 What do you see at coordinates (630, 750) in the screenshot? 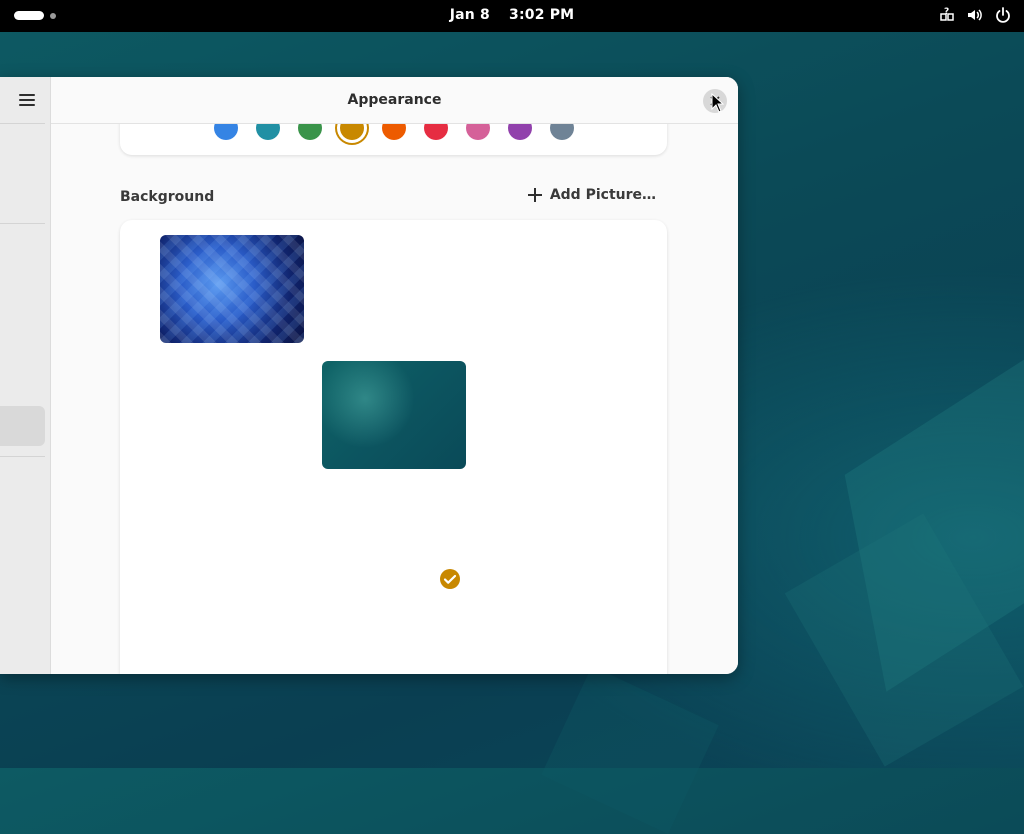
I see `desktop-shard` at bounding box center [630, 750].